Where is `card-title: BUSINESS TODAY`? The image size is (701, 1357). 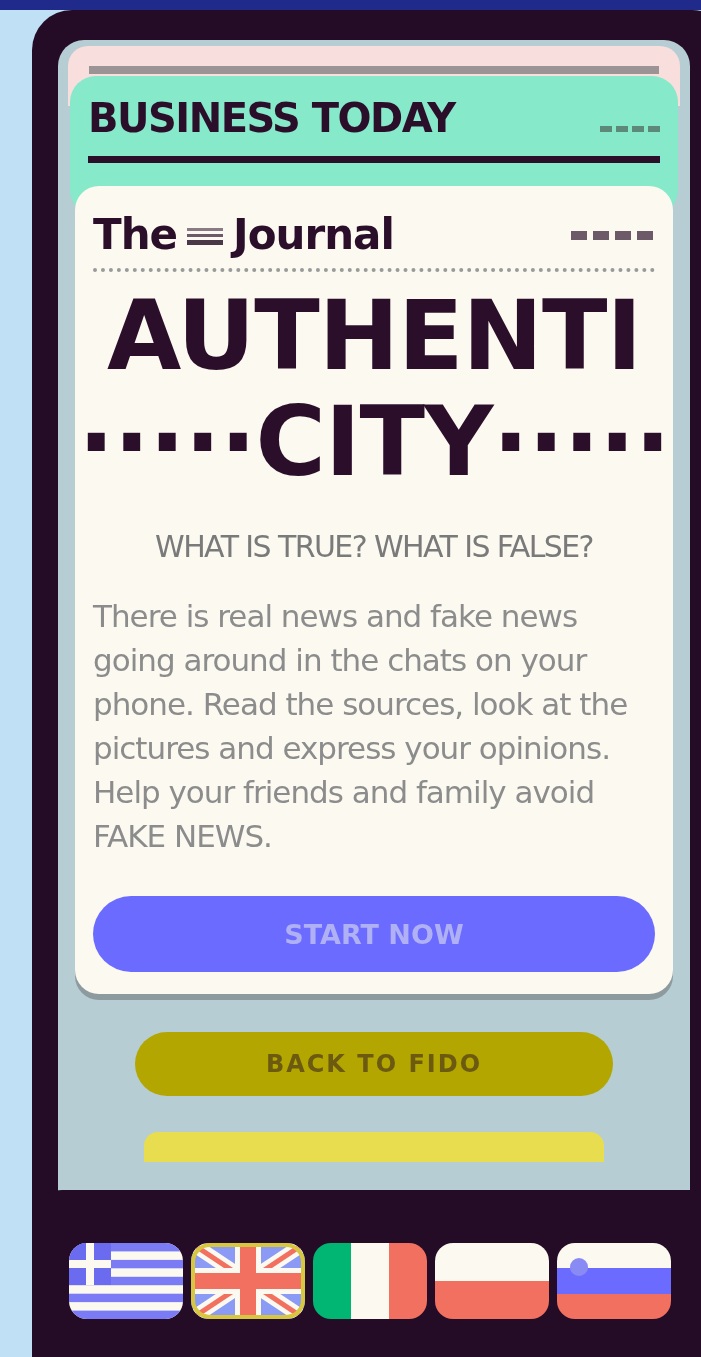 card-title: BUSINESS TODAY is located at coordinates (271, 118).